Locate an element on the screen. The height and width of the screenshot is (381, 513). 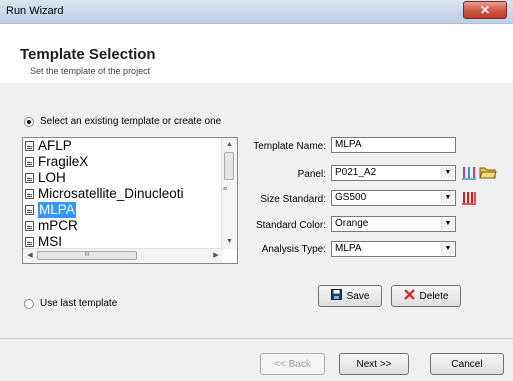
delete-button: Delete is located at coordinates (426, 296).